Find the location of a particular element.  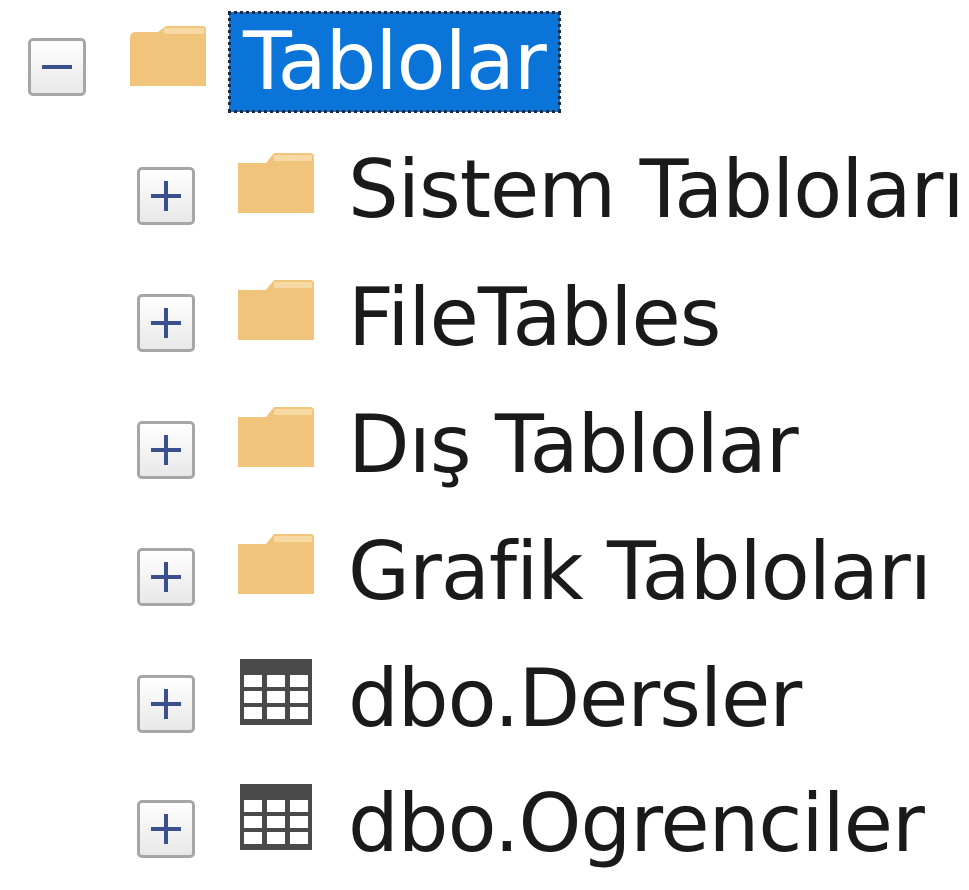

tree-node-sistem-tablolari: Sistem Tabloları is located at coordinates (484, 195).